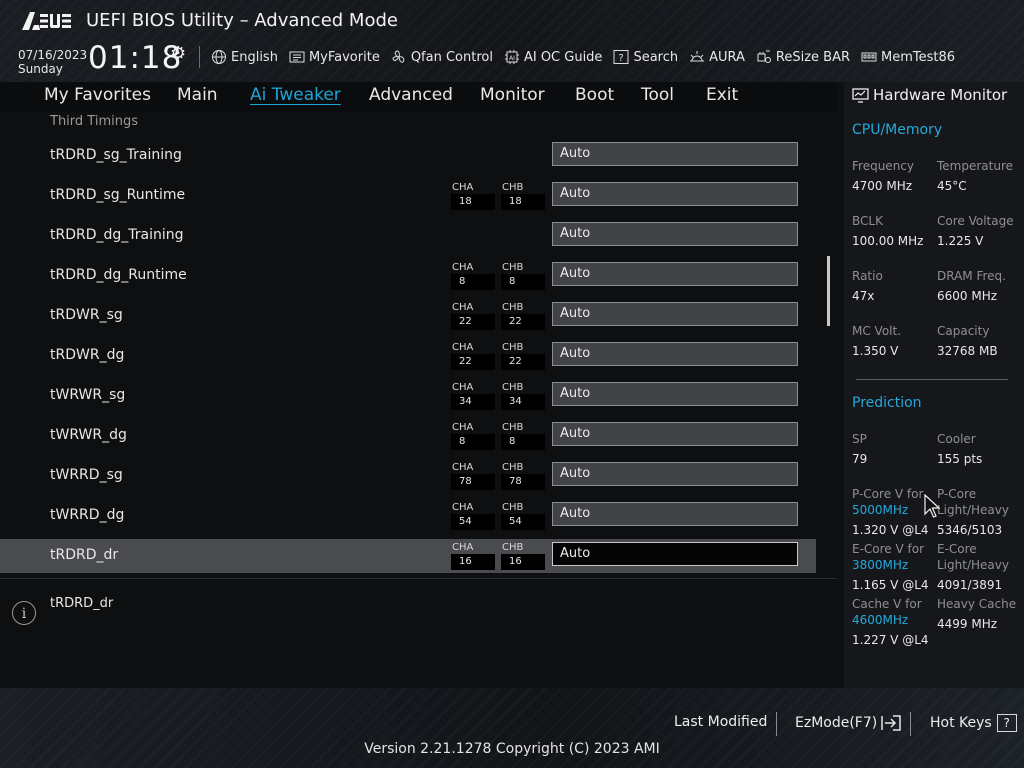 This screenshot has height=768, width=1024. What do you see at coordinates (52, 62) in the screenshot?
I see `date-display: 07/16/2023 Sunday` at bounding box center [52, 62].